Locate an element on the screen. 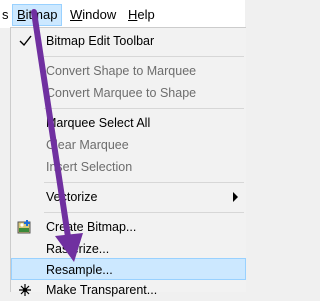 The width and height of the screenshot is (320, 301). menu-item-marquee-select-all: Marquee Select All is located at coordinates (128, 123).